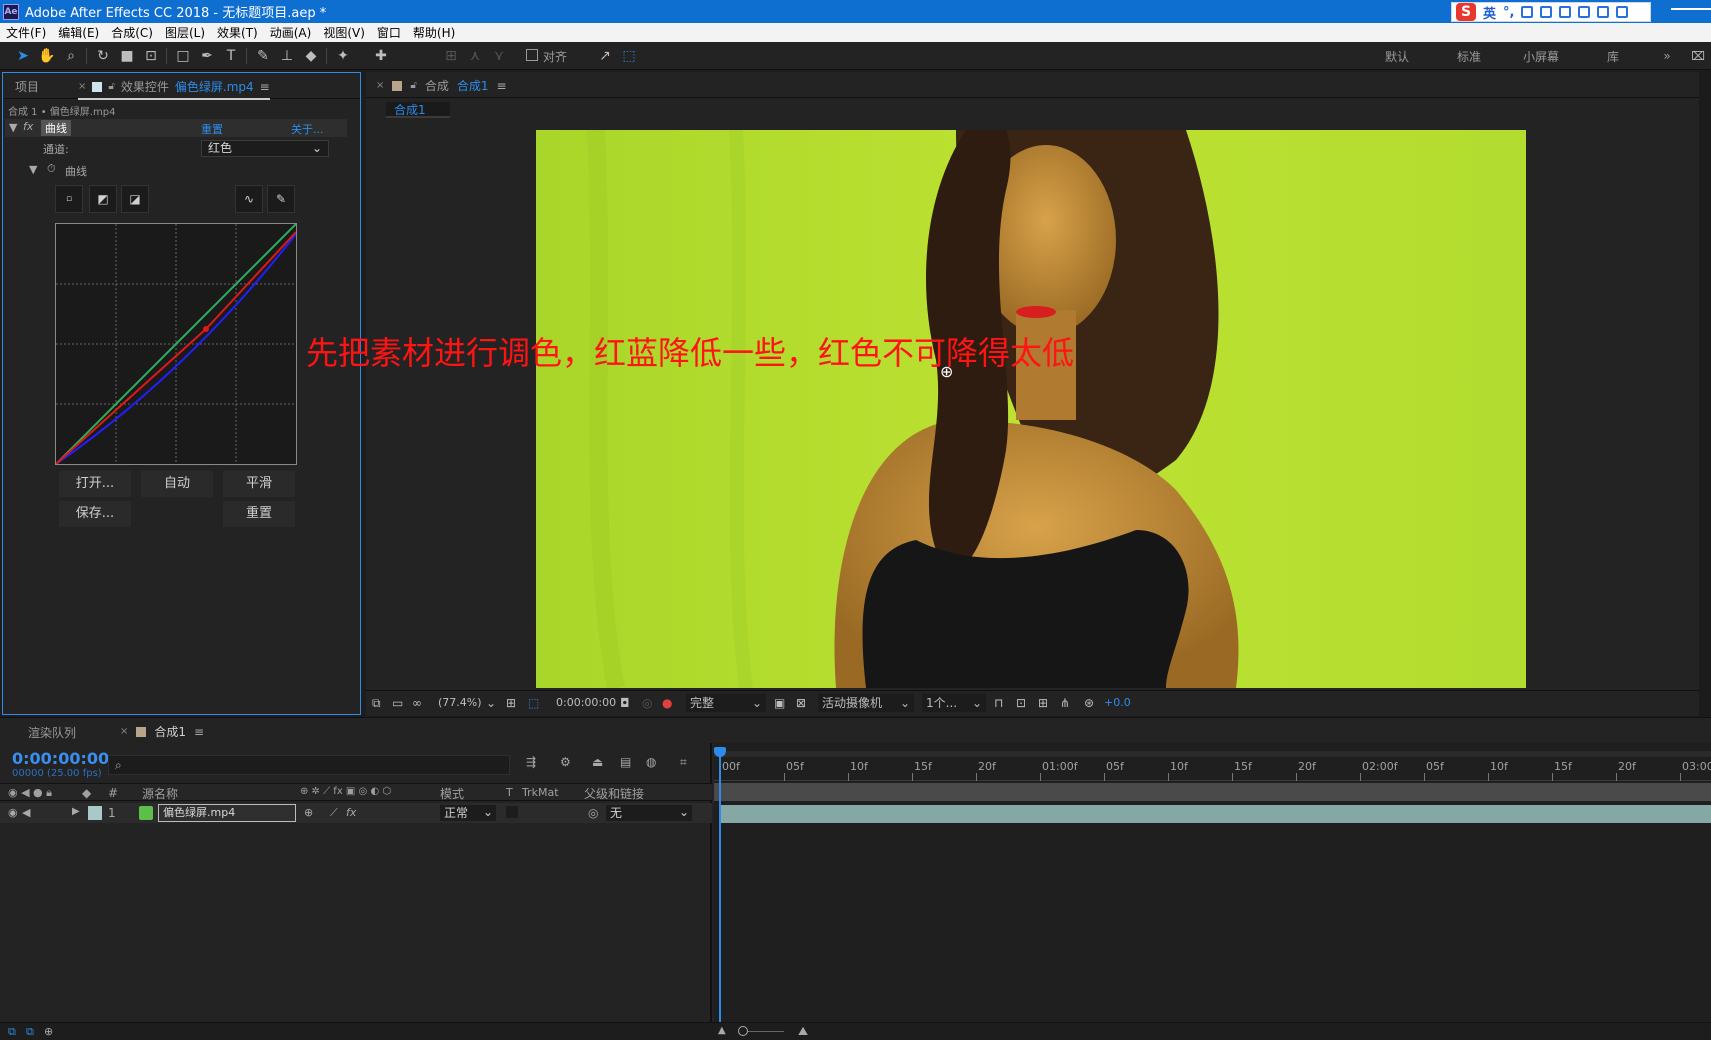  I want to click on transfer-controls-toggle-icon: ⧉, so click(30, 1032).